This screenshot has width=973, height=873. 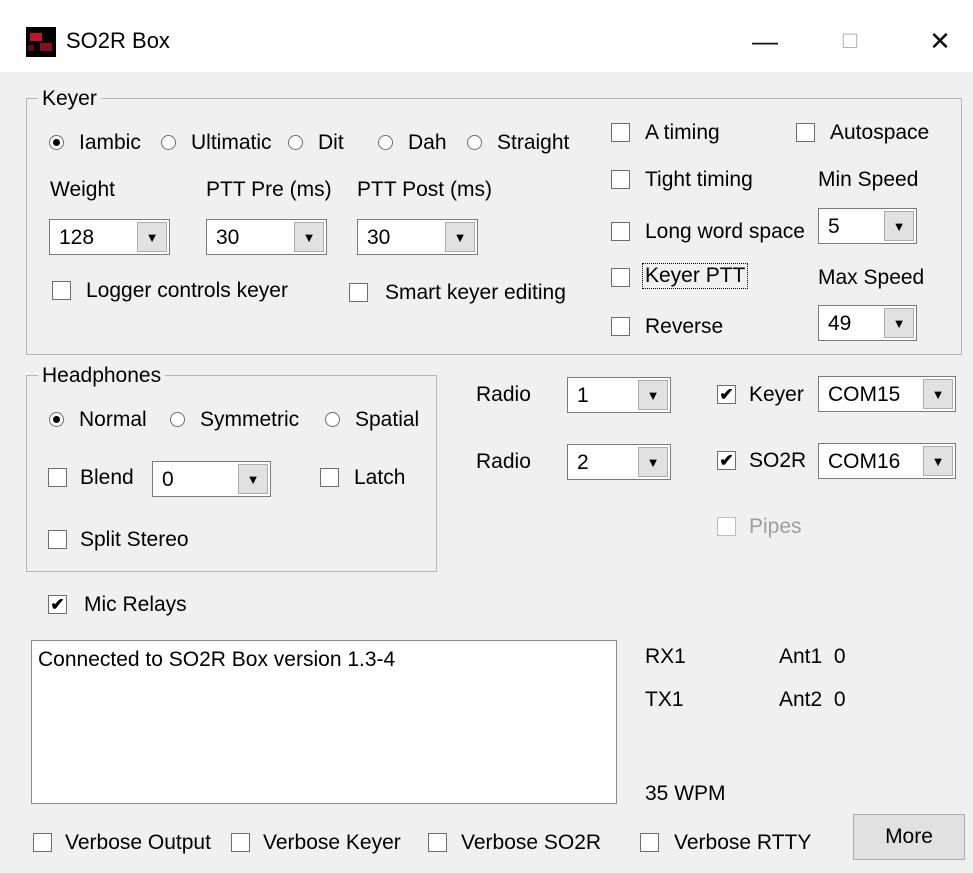 What do you see at coordinates (665, 656) in the screenshot?
I see `rx-status: RX1` at bounding box center [665, 656].